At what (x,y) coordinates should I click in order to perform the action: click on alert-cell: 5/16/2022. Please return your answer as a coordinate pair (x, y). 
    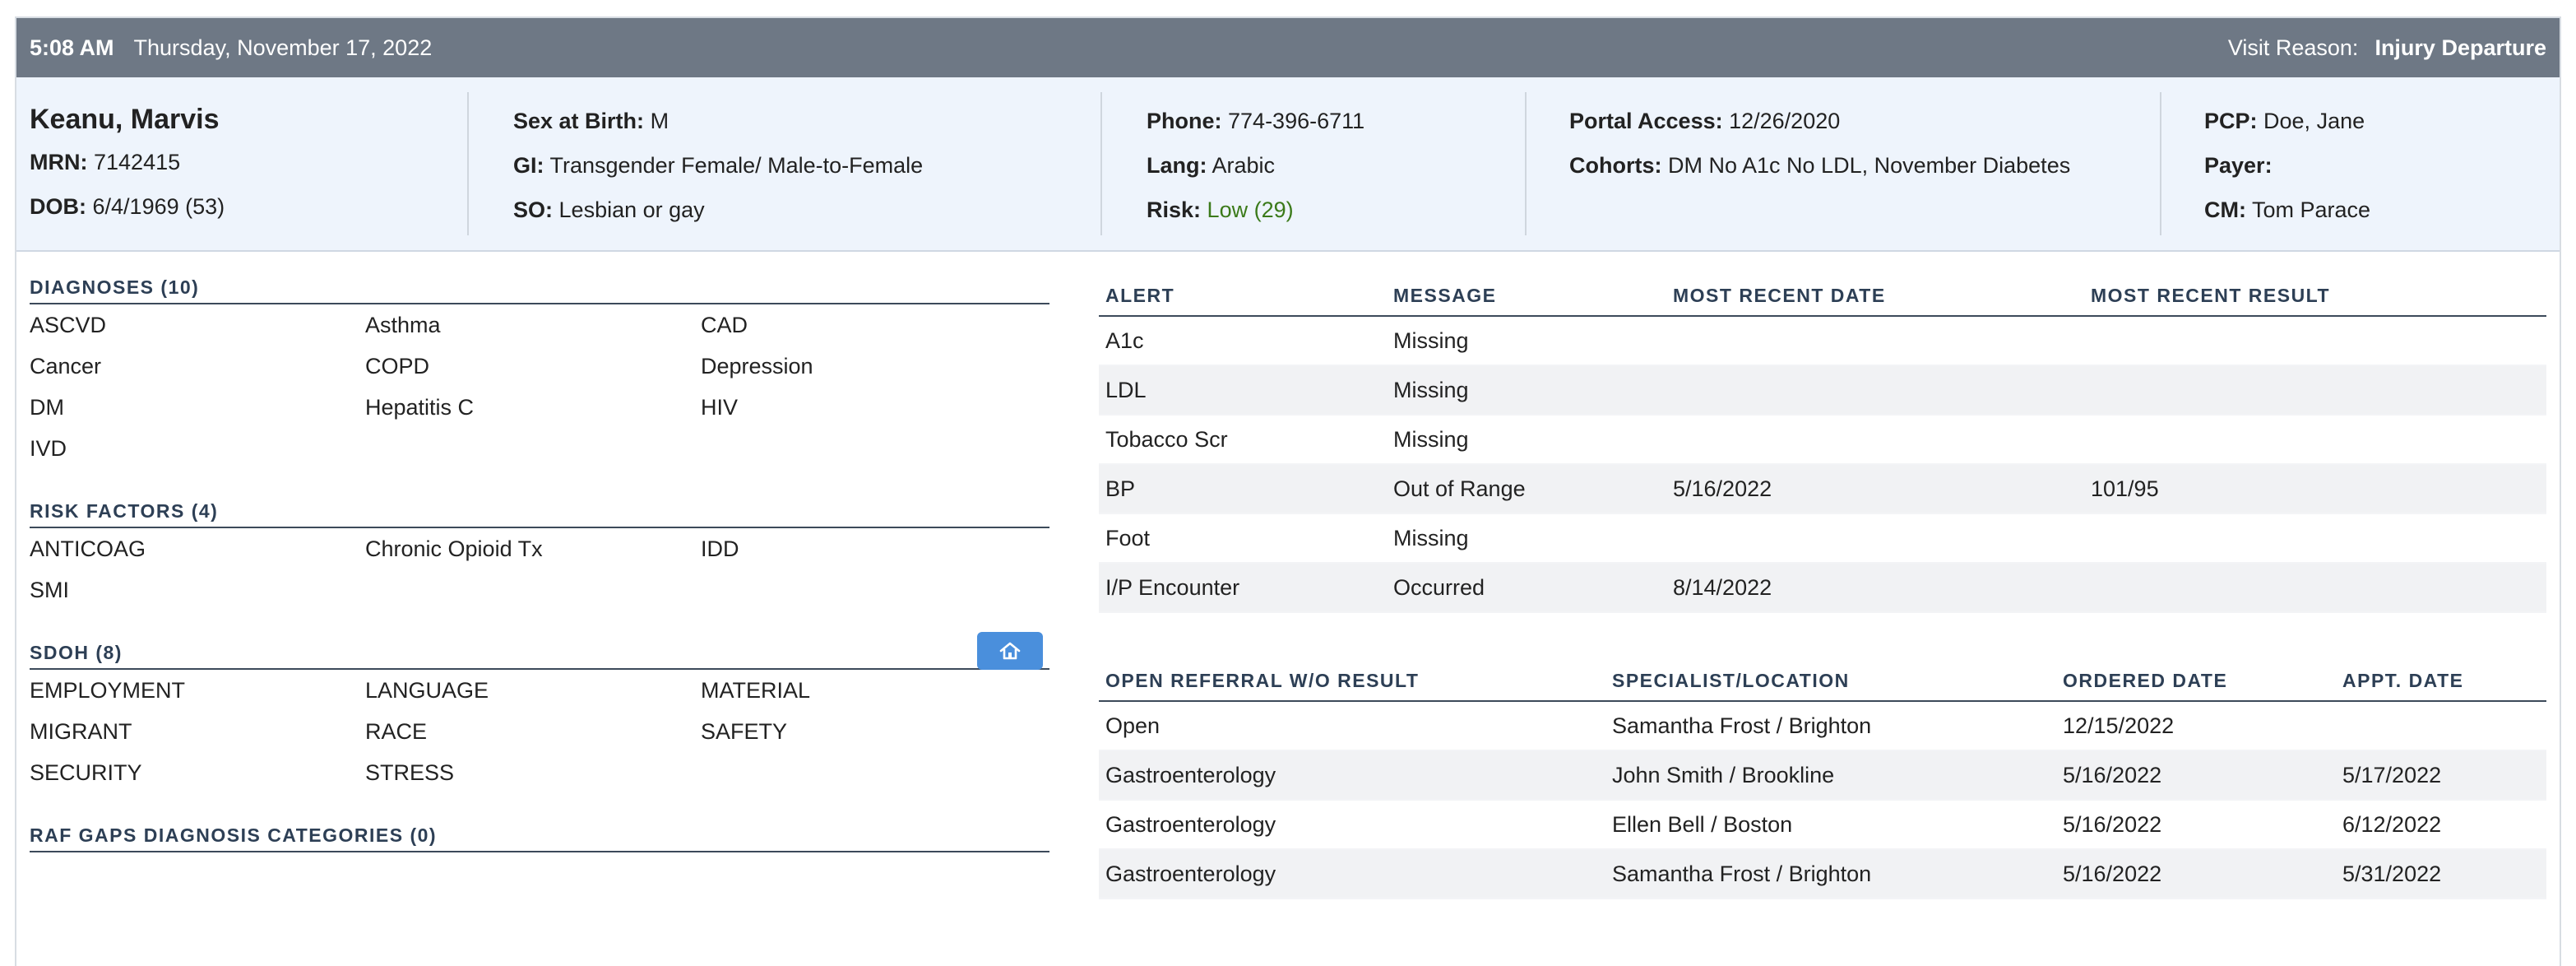
    Looking at the image, I should click on (1875, 489).